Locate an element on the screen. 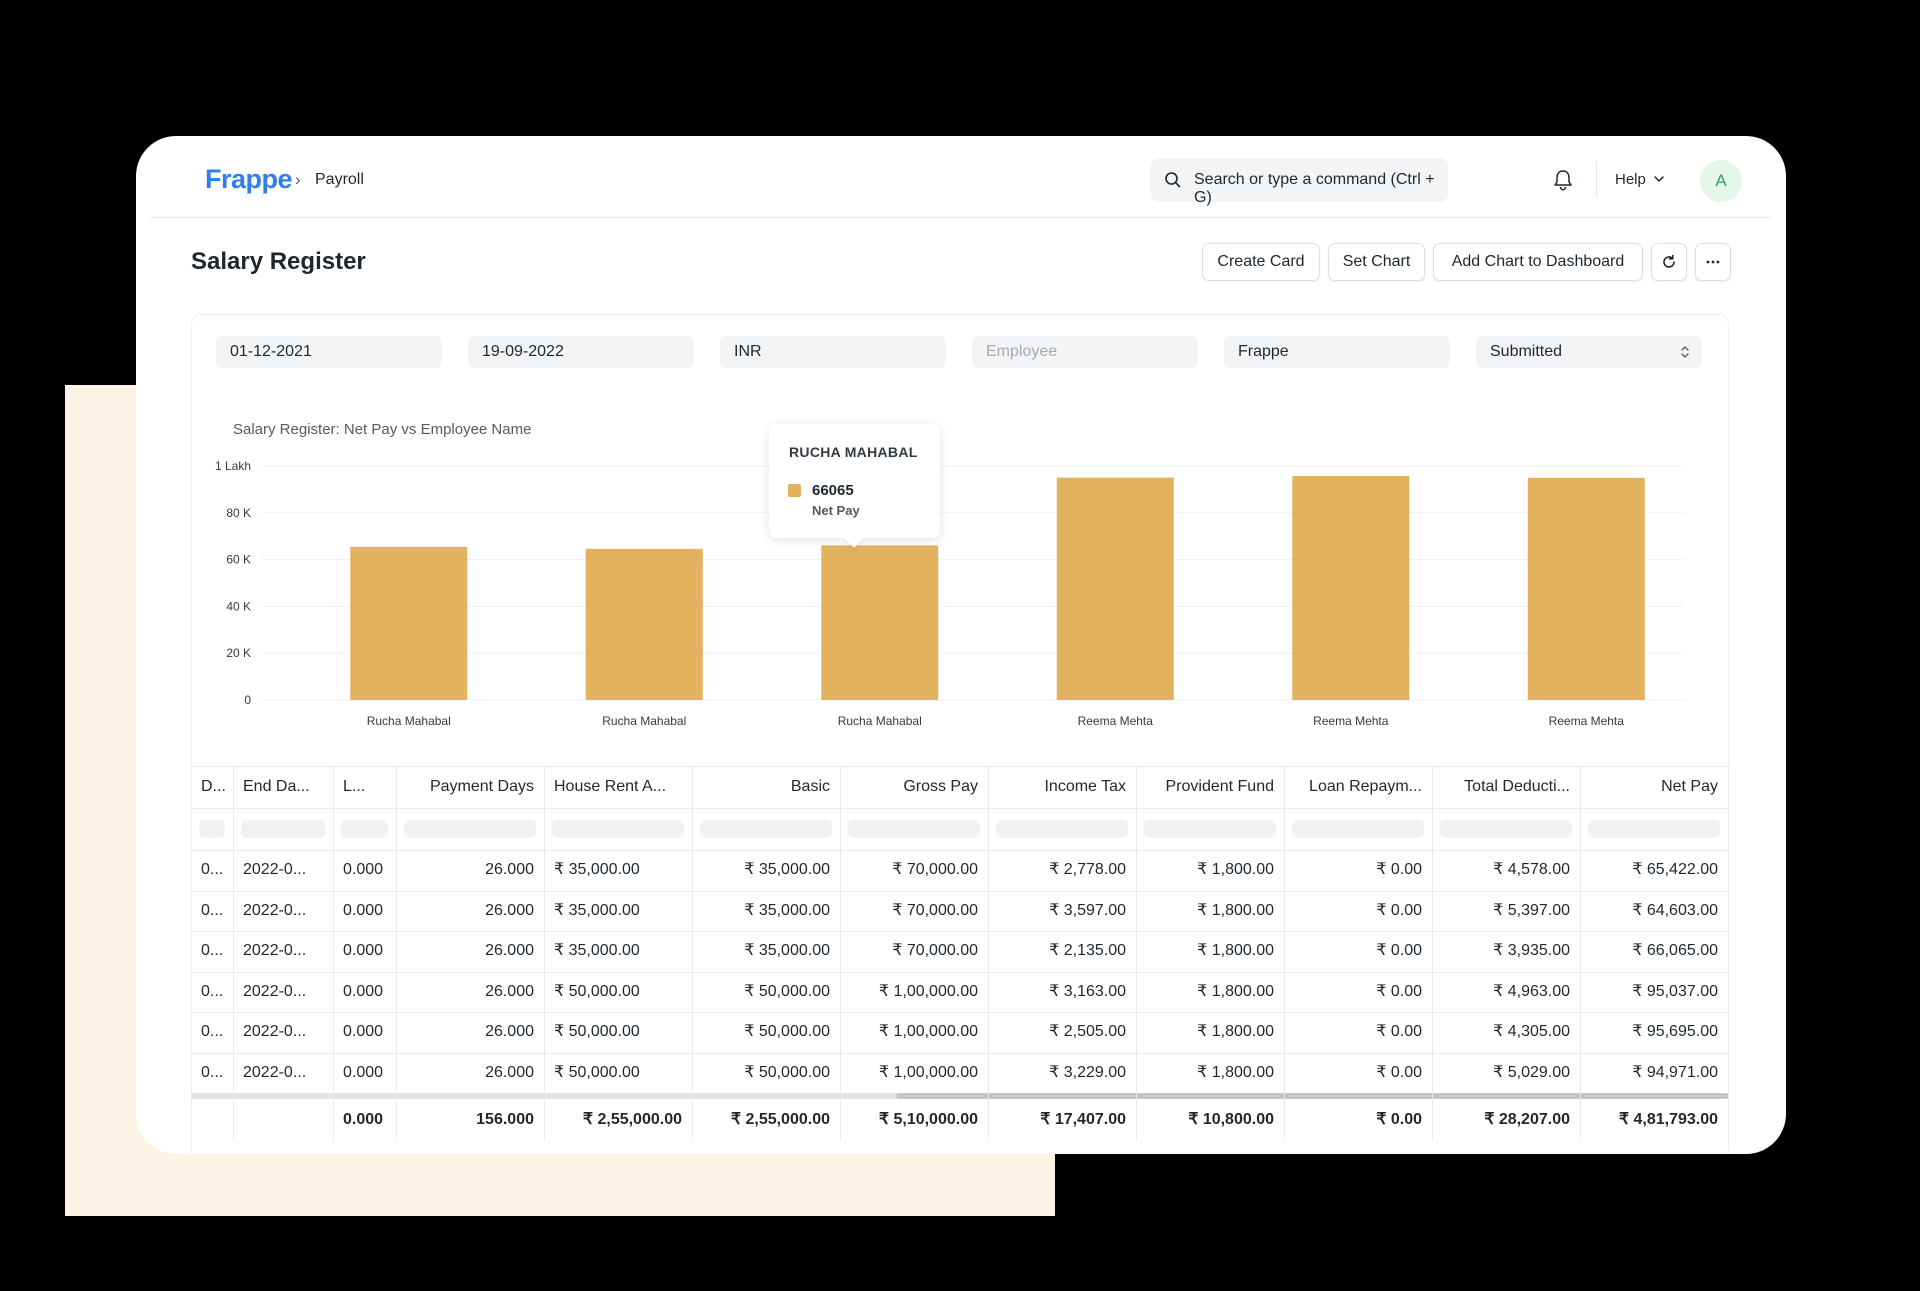 The width and height of the screenshot is (1920, 1291). column-header: Basic is located at coordinates (766, 787).